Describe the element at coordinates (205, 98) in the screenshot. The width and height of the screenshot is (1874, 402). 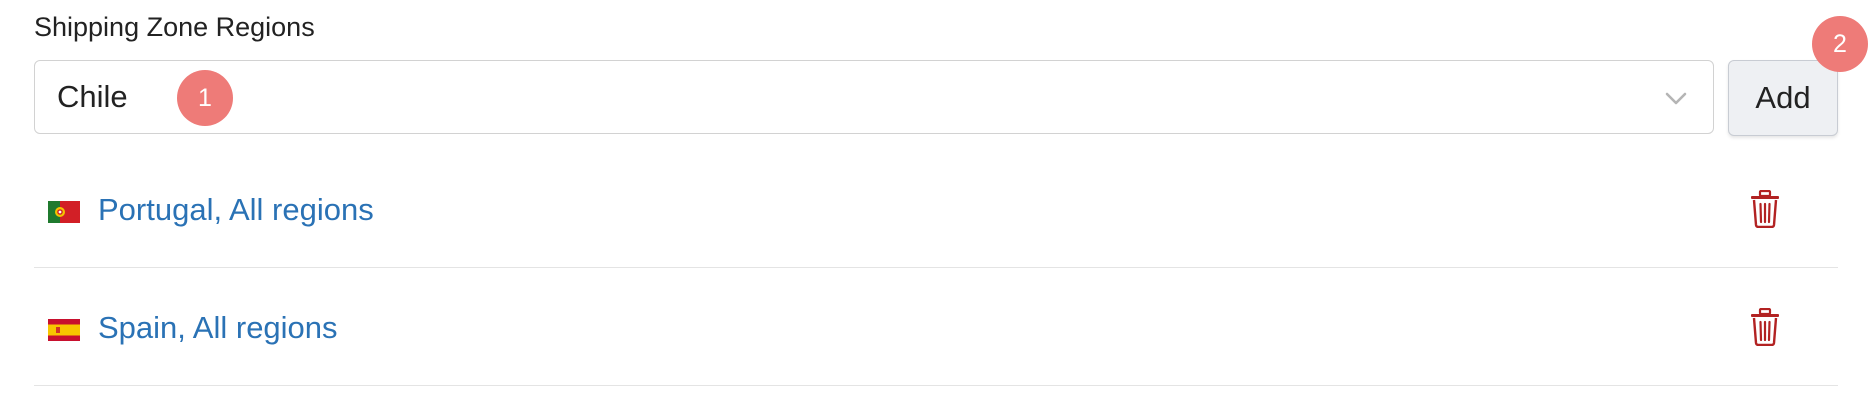
I see `step-marker-1: 1` at that location.